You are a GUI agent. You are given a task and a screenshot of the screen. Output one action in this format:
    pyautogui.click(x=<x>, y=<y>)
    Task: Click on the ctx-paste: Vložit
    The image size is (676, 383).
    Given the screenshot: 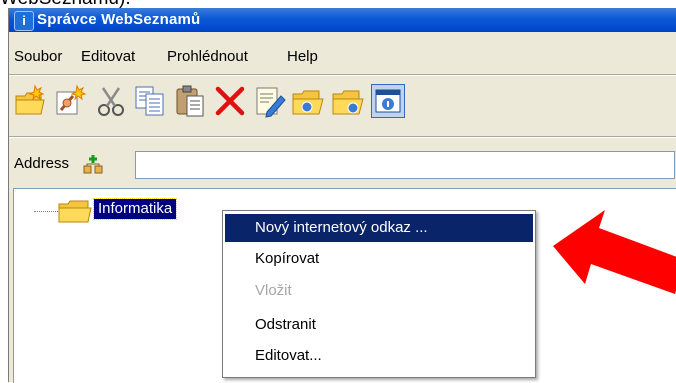 What is the action you would take?
    pyautogui.click(x=273, y=290)
    